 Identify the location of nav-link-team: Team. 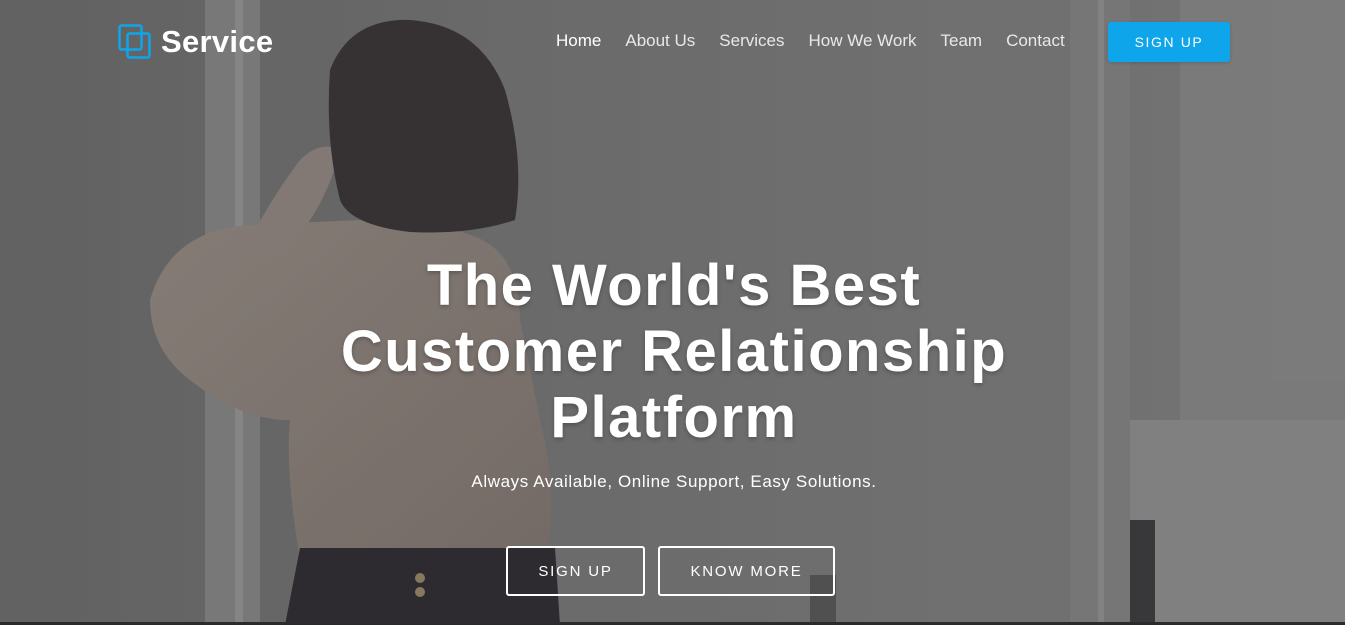
(962, 41).